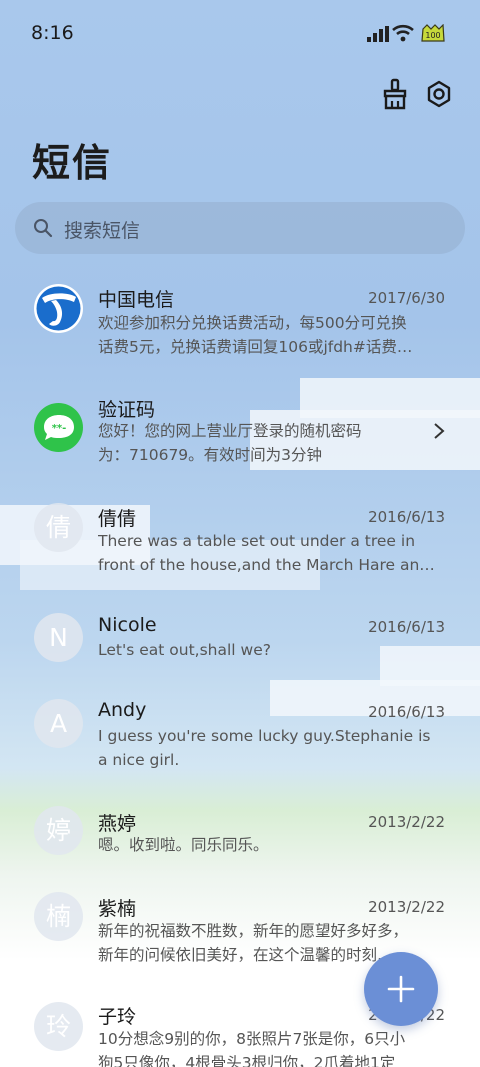 The height and width of the screenshot is (1067, 480). Describe the element at coordinates (439, 94) in the screenshot. I see `settings-icon` at that location.